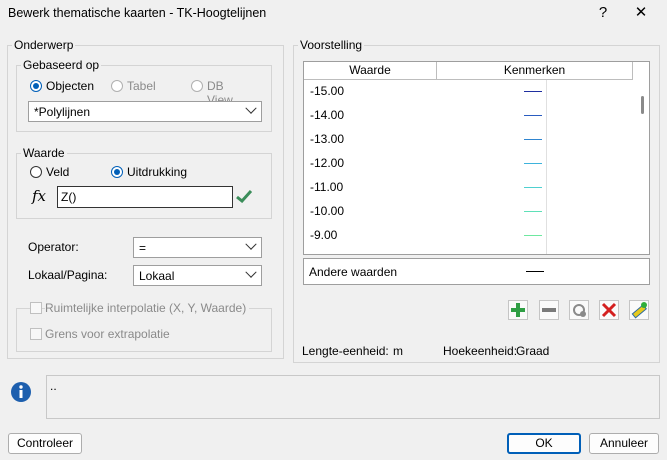 This screenshot has width=667, height=460. Describe the element at coordinates (44, 153) in the screenshot. I see `value-legend: Waarde` at that location.